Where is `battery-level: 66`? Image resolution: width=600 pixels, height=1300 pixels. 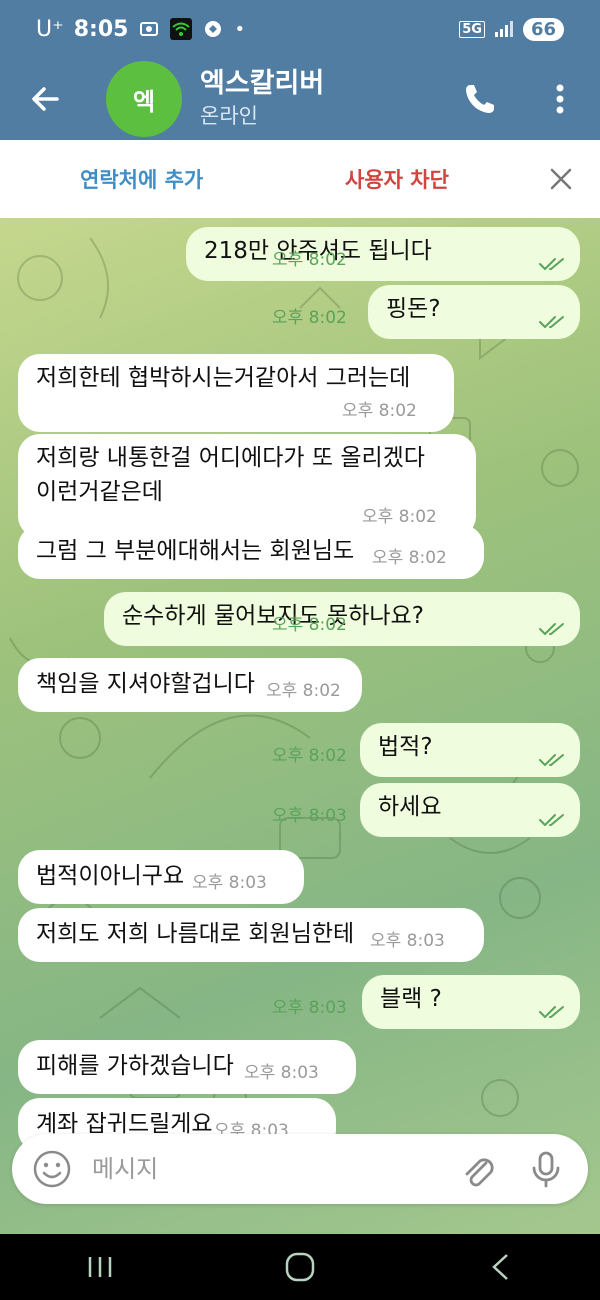
battery-level: 66 is located at coordinates (543, 29).